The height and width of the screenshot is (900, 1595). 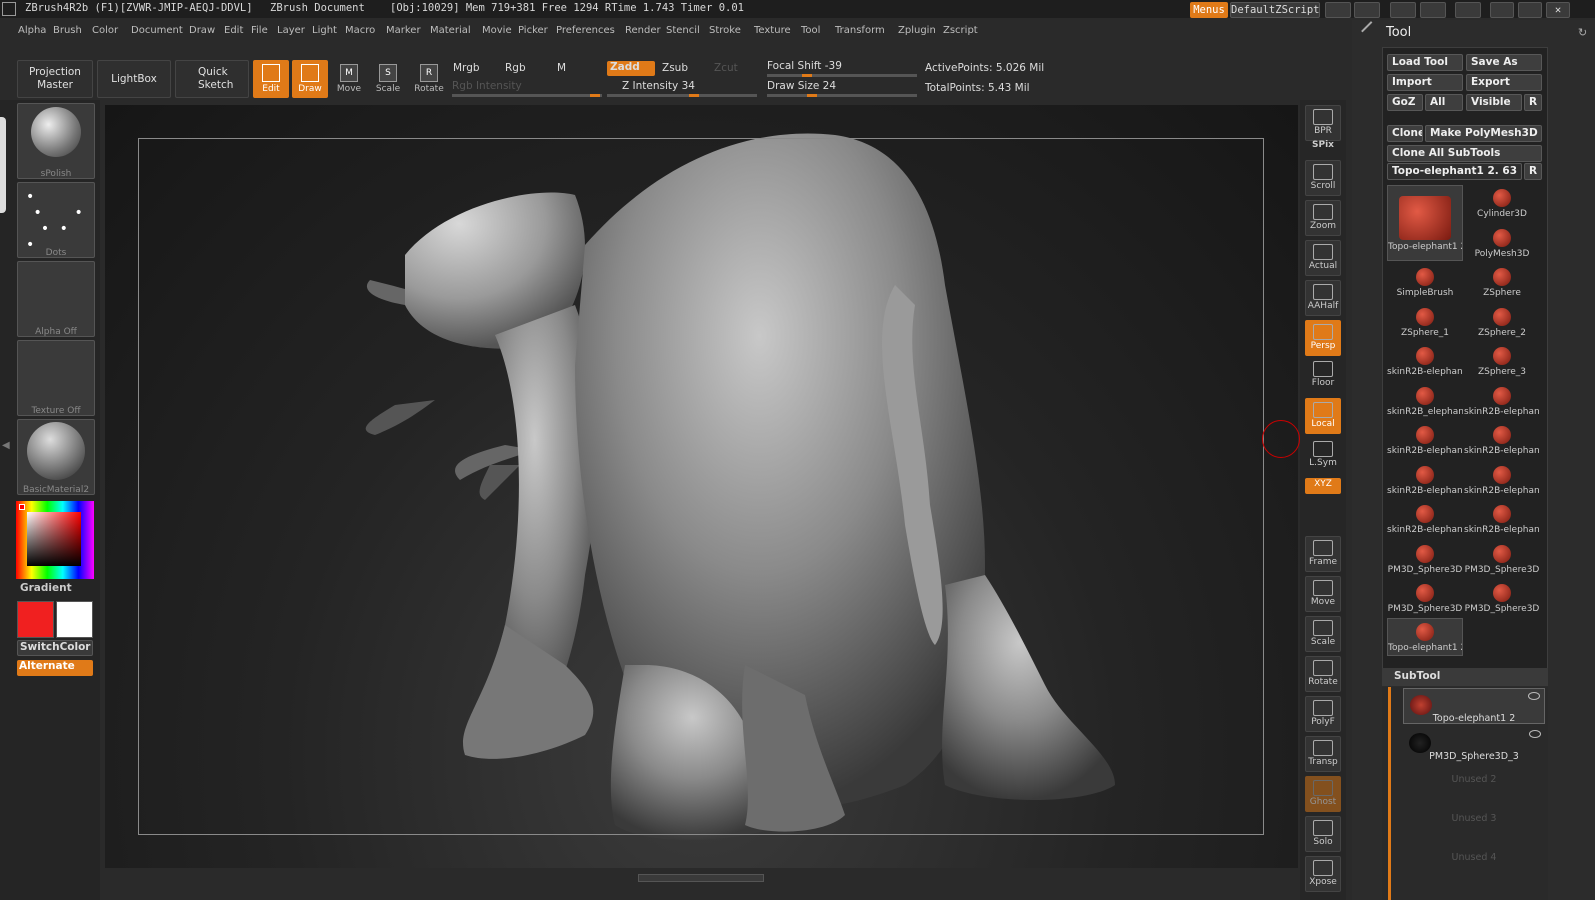 What do you see at coordinates (271, 79) in the screenshot?
I see `edit-button: Edit` at bounding box center [271, 79].